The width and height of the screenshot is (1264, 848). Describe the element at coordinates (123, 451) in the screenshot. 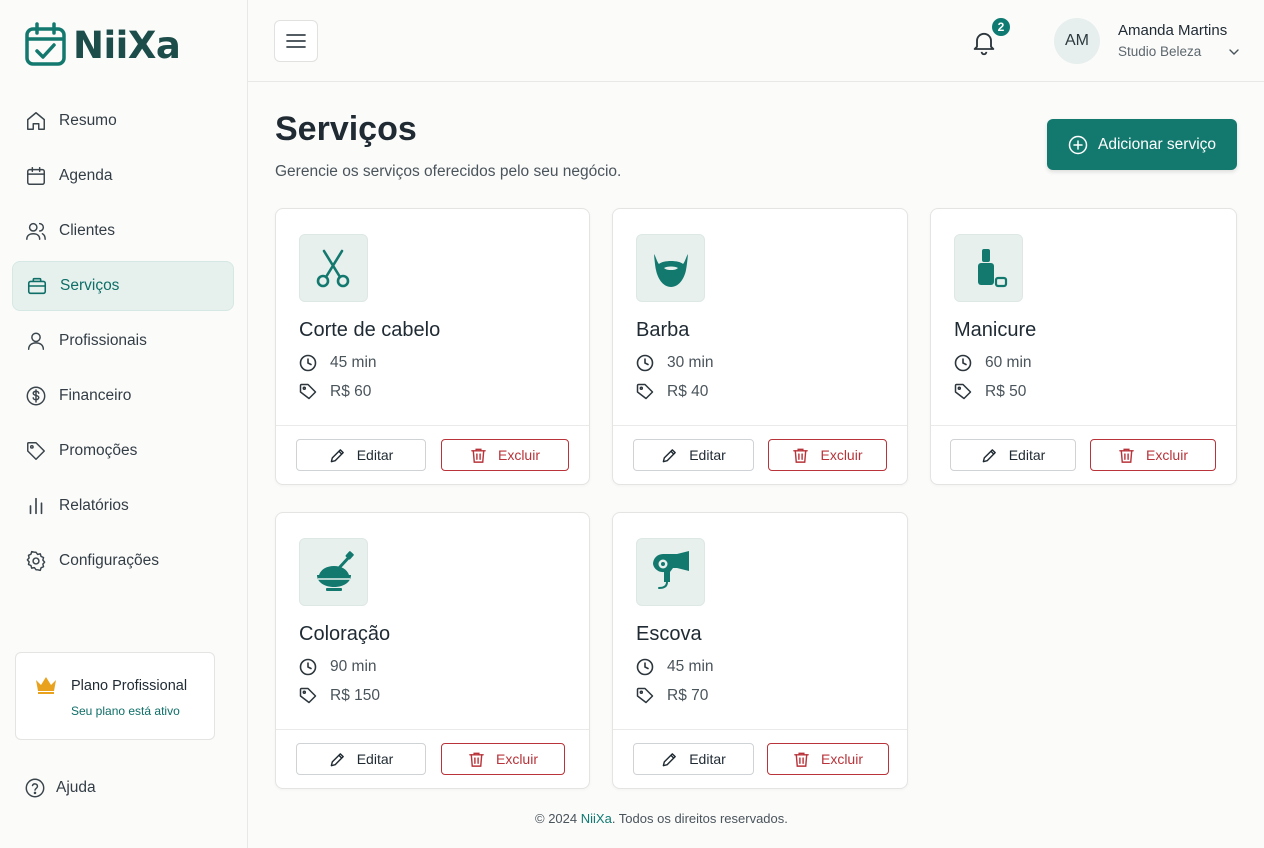

I see `sidebar-item-promocoes: Promoções` at that location.